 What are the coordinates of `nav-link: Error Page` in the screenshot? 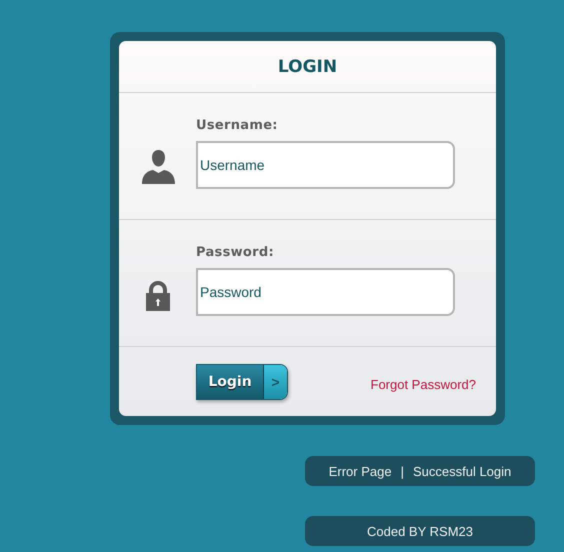 It's located at (360, 471).